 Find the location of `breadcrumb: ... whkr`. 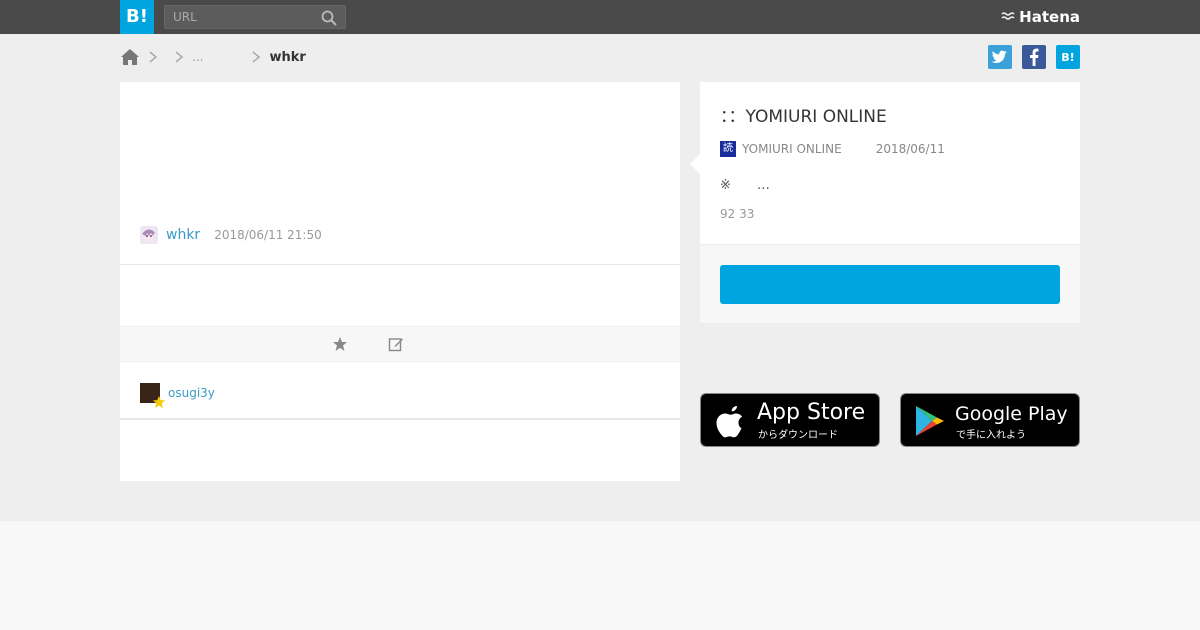

breadcrumb: ... whkr is located at coordinates (213, 57).